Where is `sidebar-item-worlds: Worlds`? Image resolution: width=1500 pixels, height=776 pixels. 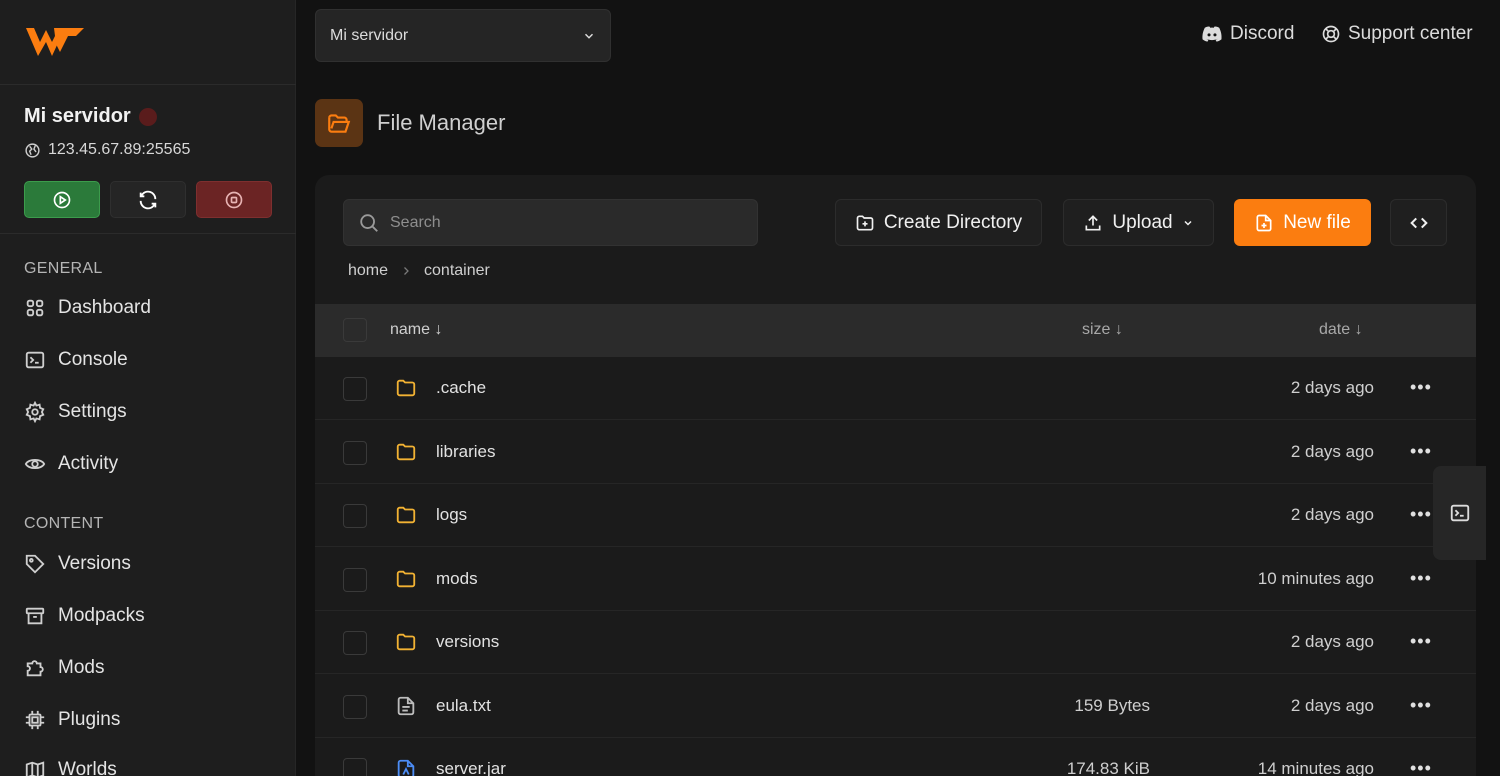 sidebar-item-worlds: Worlds is located at coordinates (70, 767).